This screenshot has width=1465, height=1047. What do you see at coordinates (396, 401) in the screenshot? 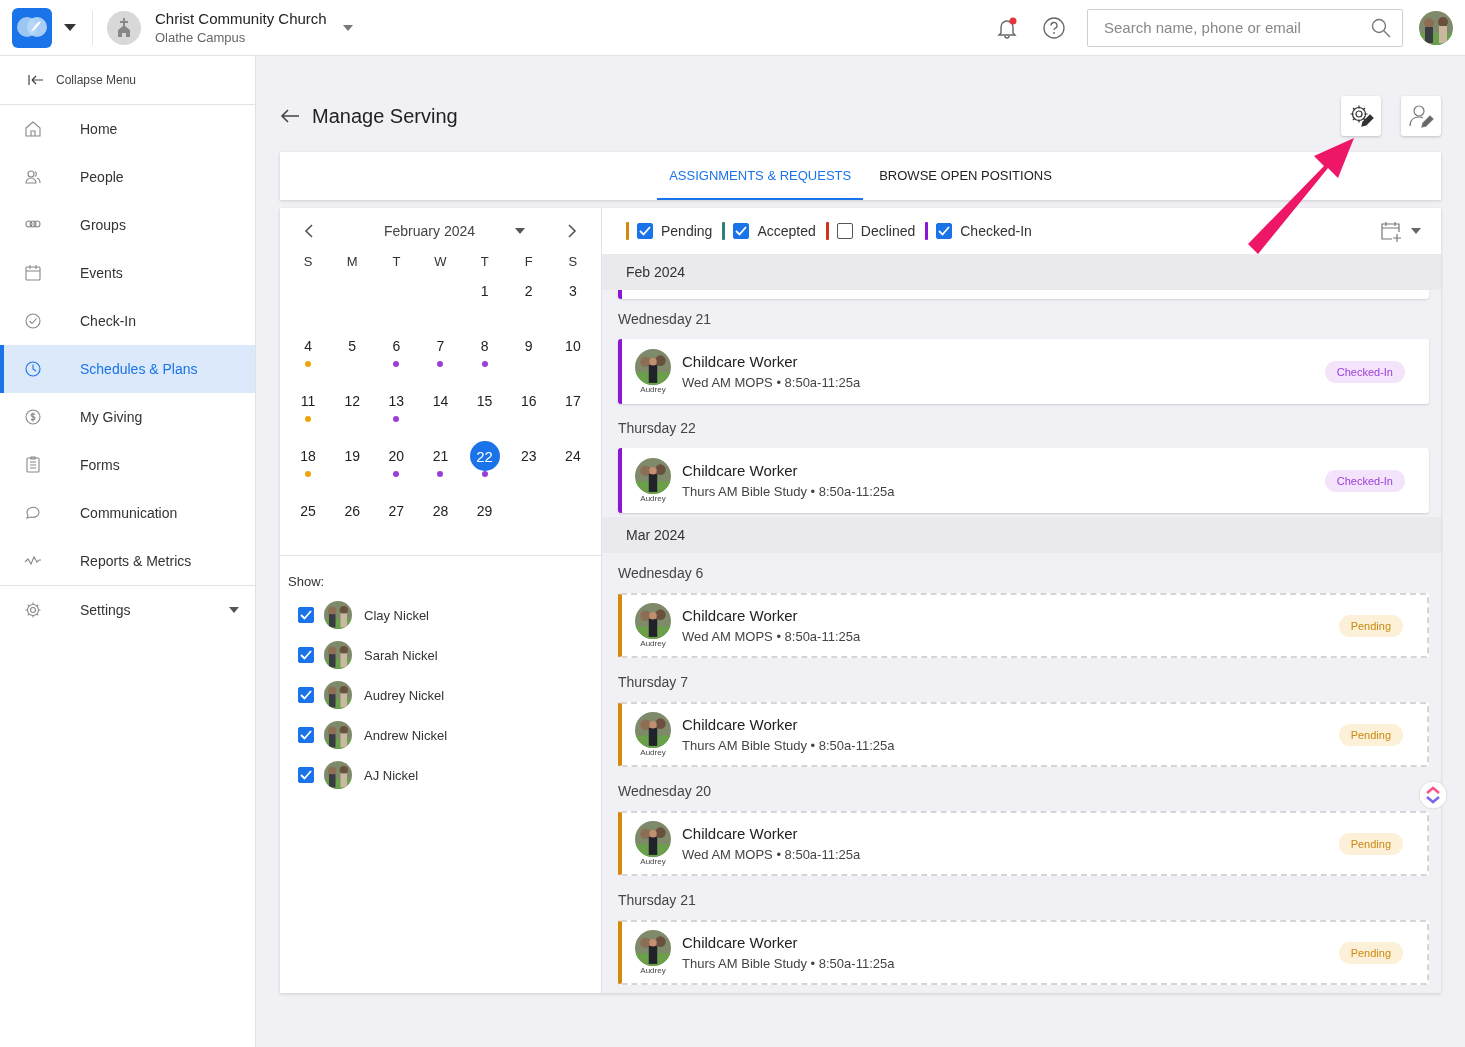
I see `calendar-day: 13` at bounding box center [396, 401].